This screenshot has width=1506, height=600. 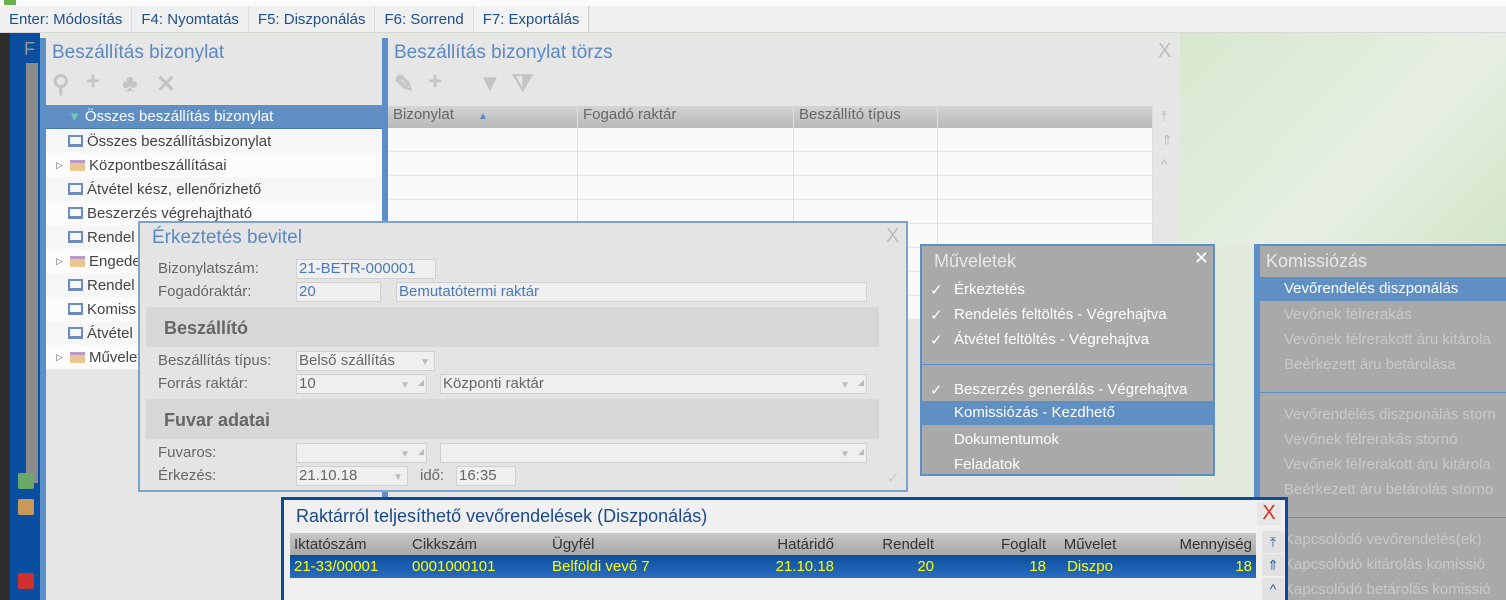 I want to click on menu-item: Vevőrendelés diszponálás, so click(x=1383, y=289).